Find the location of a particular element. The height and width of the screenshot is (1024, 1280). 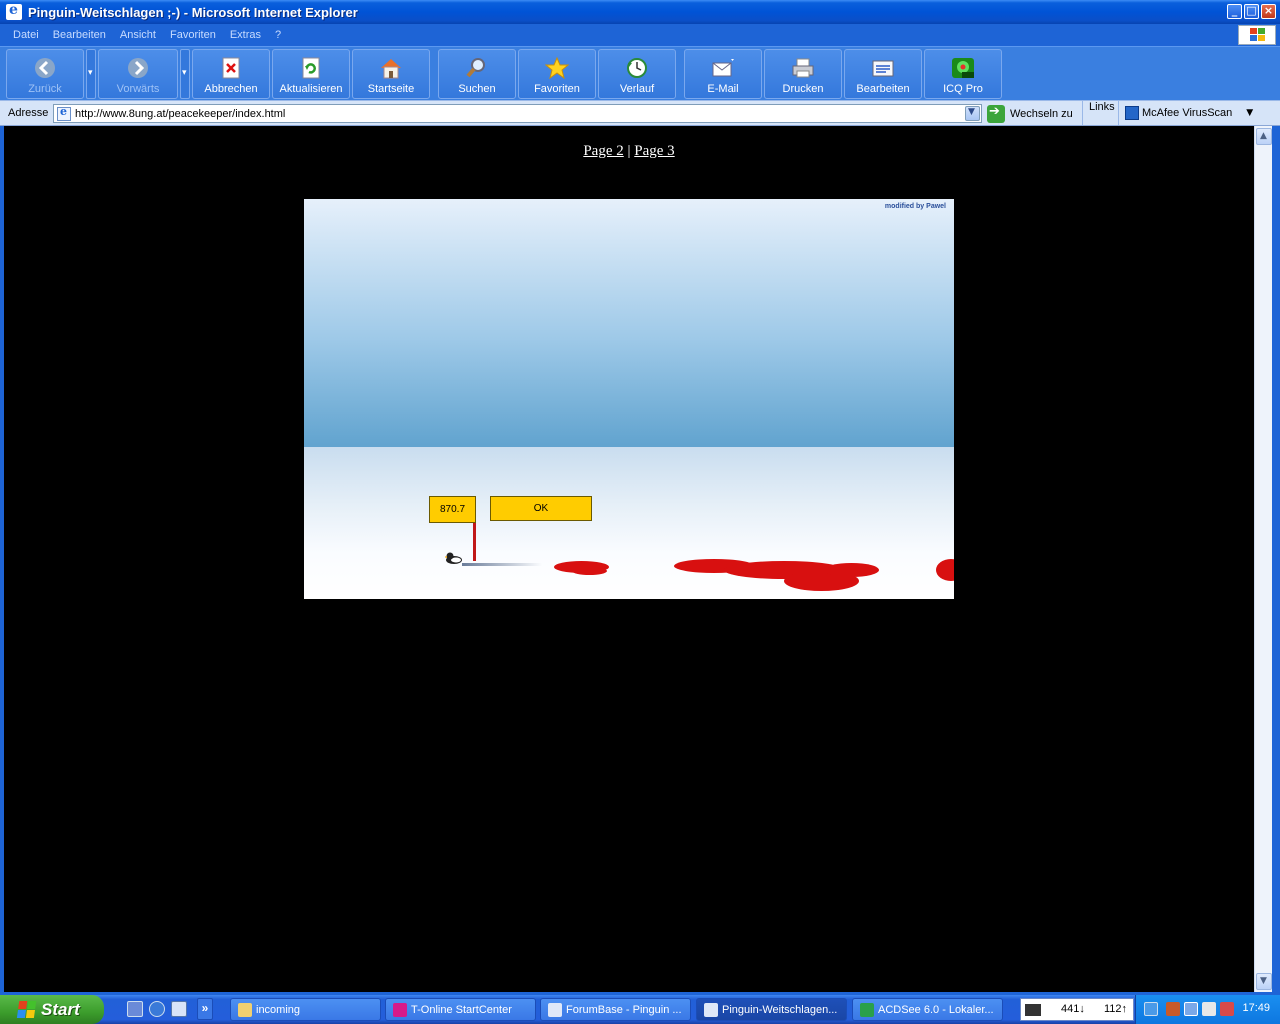

menu-datei: Datei is located at coordinates (26, 35).